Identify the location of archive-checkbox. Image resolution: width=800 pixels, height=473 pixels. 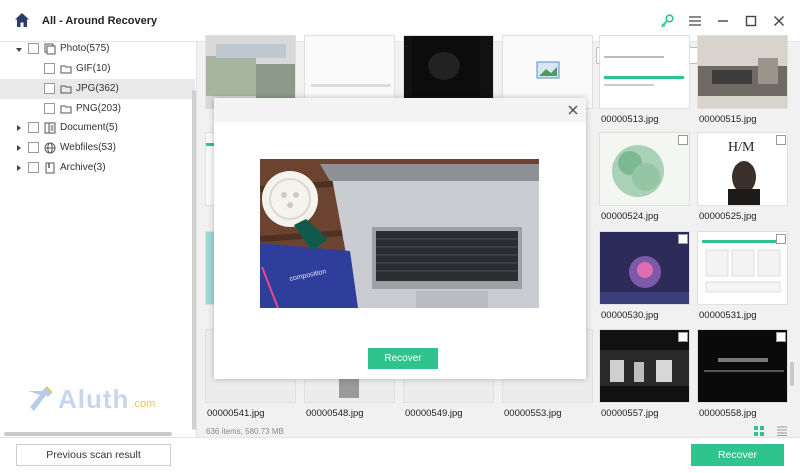
(33, 167).